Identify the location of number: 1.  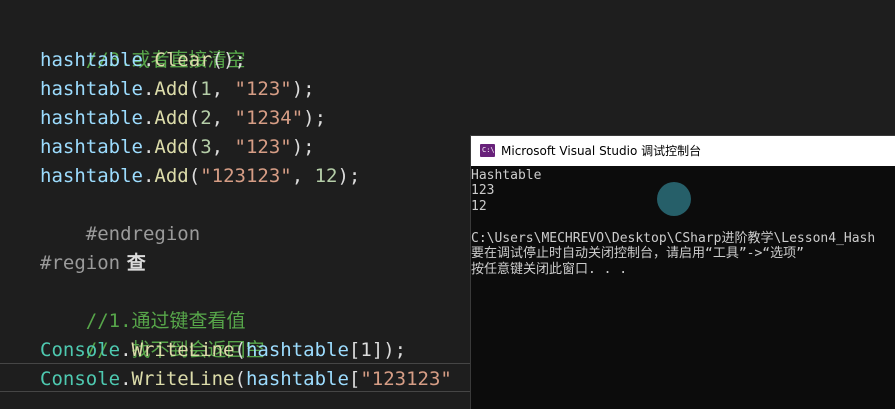
(206, 89).